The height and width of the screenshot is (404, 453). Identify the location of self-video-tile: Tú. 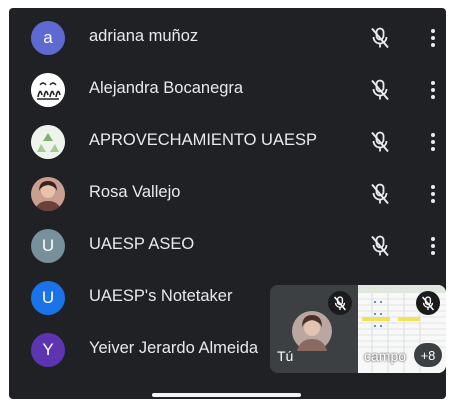
(314, 329).